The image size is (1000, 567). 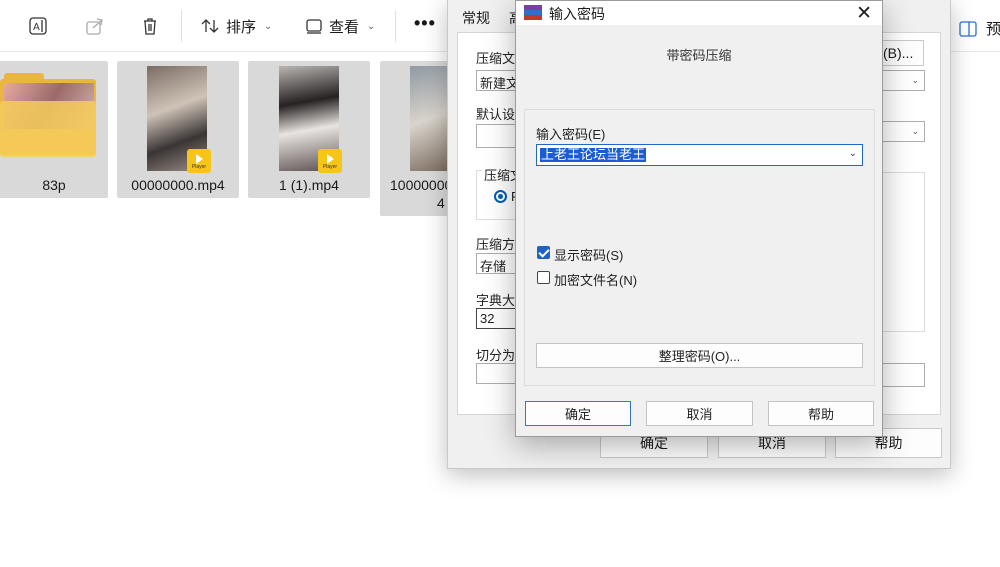 What do you see at coordinates (500, 196) in the screenshot?
I see `format-radio` at bounding box center [500, 196].